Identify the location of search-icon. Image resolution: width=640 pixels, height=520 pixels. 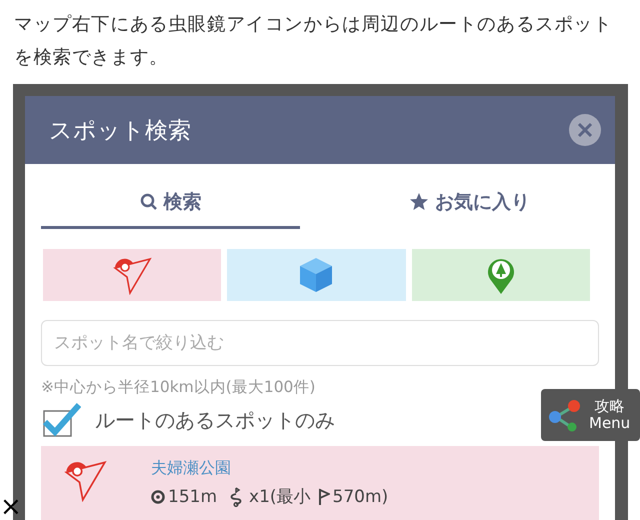
(149, 202).